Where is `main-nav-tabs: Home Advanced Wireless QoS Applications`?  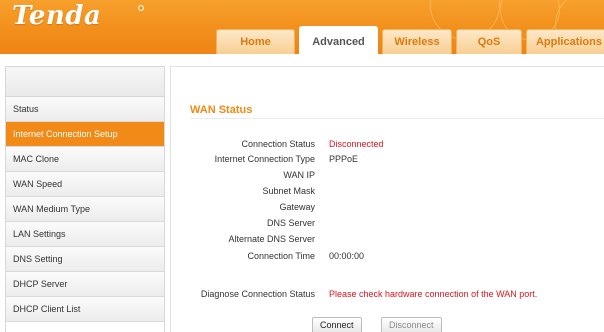
main-nav-tabs: Home Advanced Wireless QoS Applications is located at coordinates (302, 40).